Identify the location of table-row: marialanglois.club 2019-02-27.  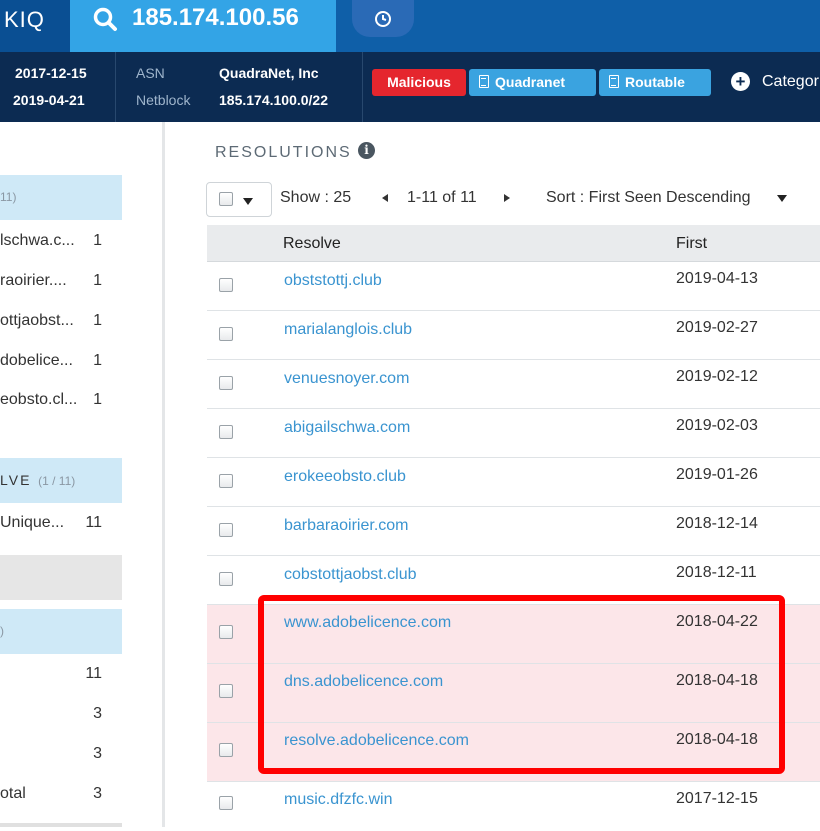
(513, 335).